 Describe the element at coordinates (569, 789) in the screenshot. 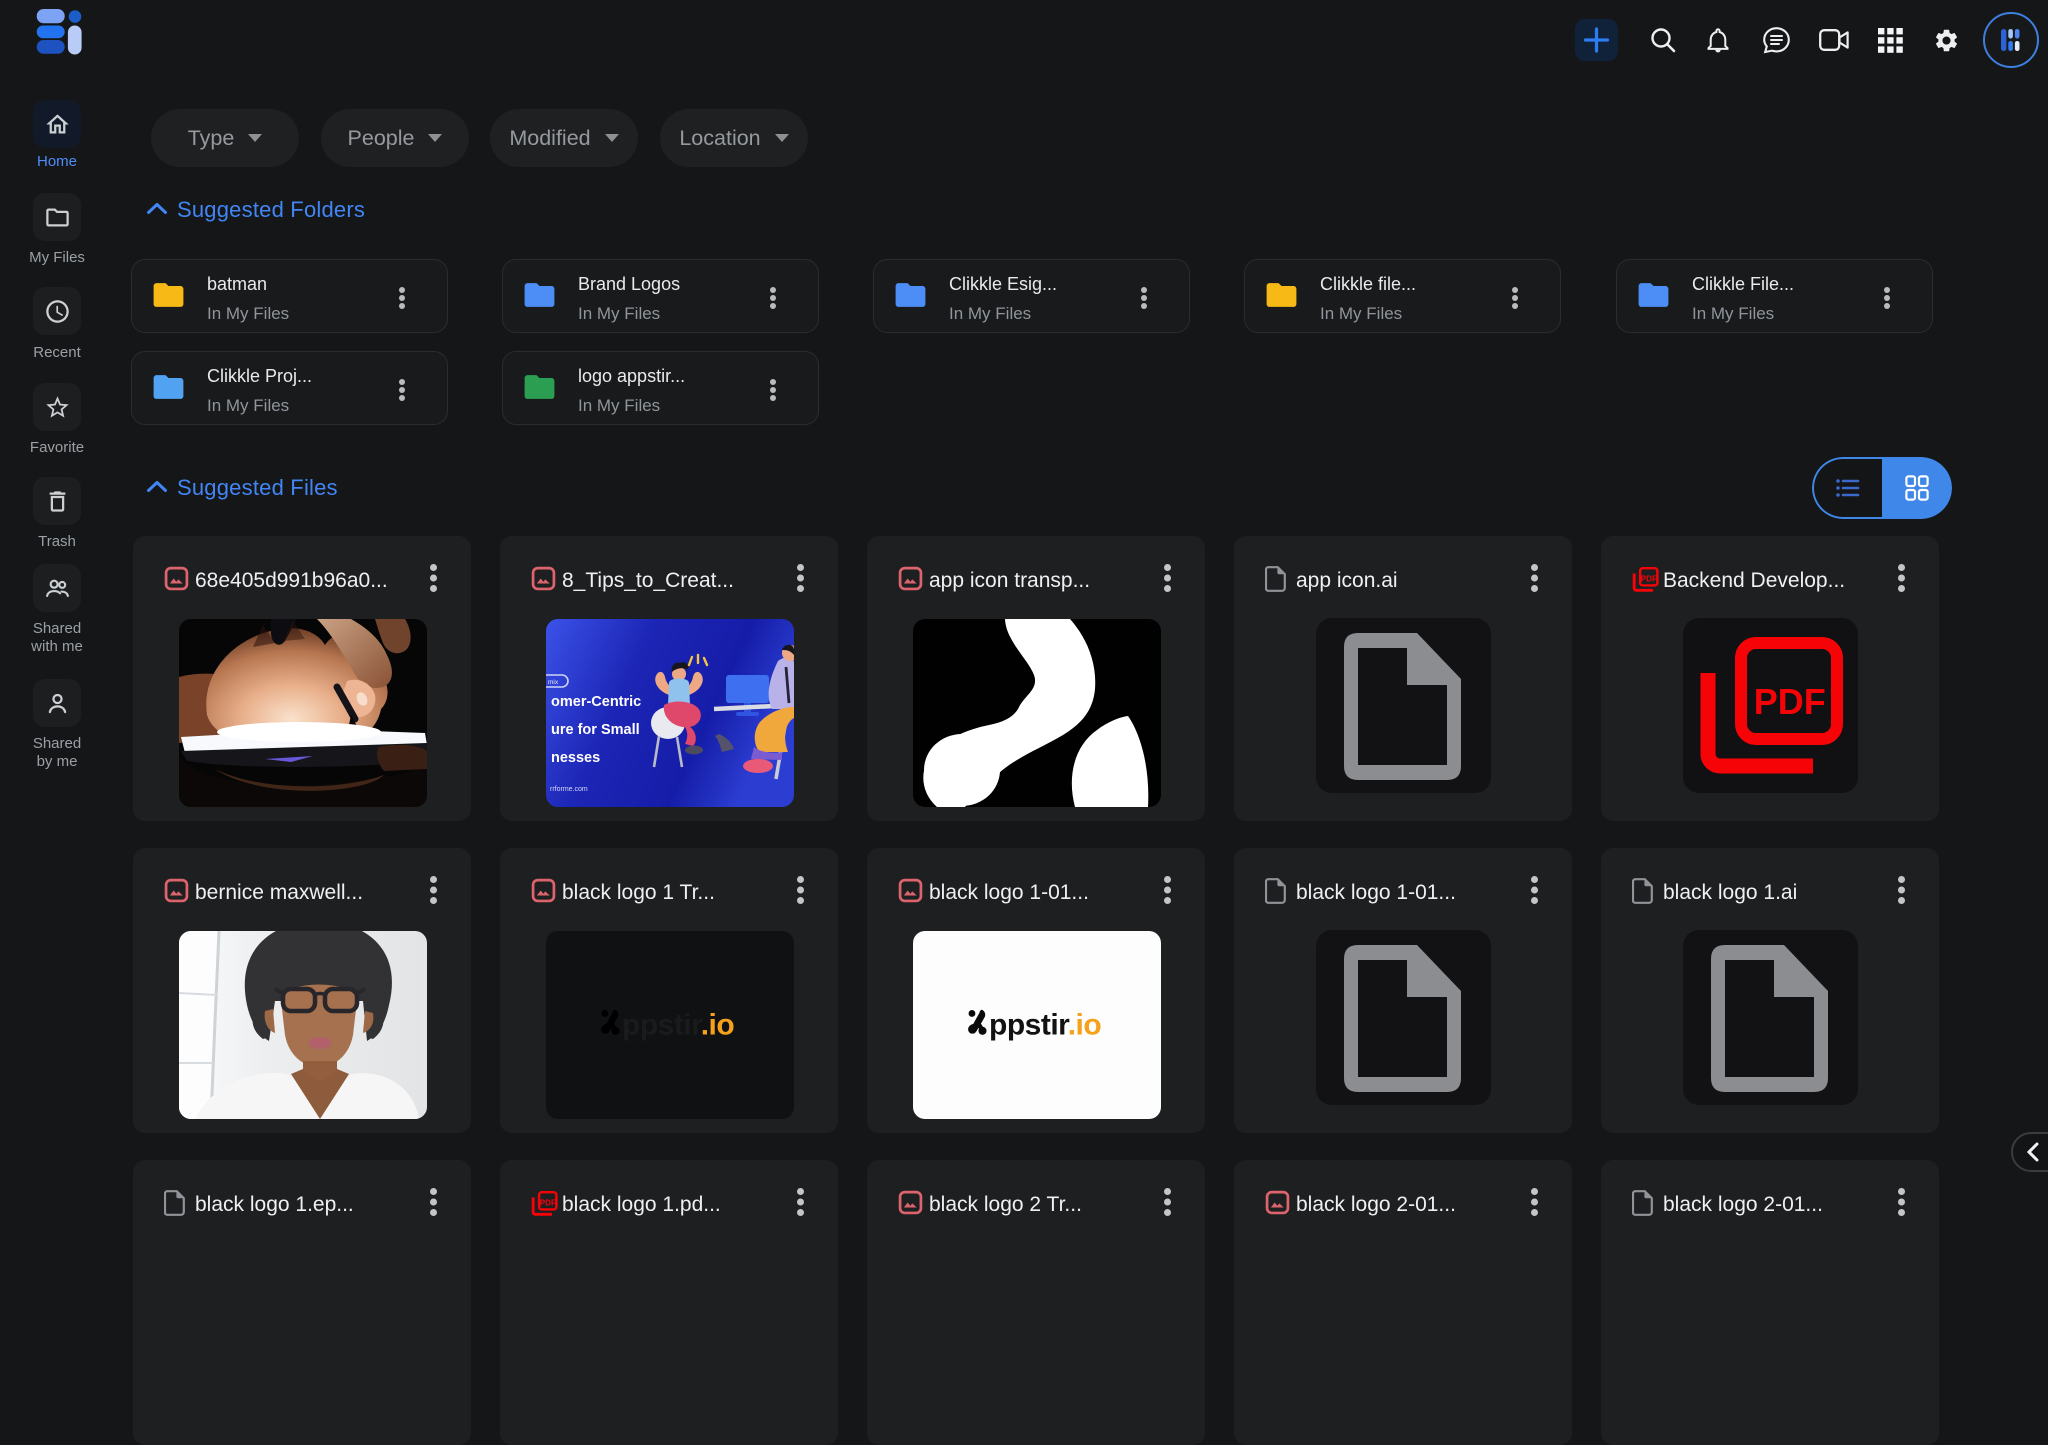

I see `svg-text: rrforme.com` at that location.